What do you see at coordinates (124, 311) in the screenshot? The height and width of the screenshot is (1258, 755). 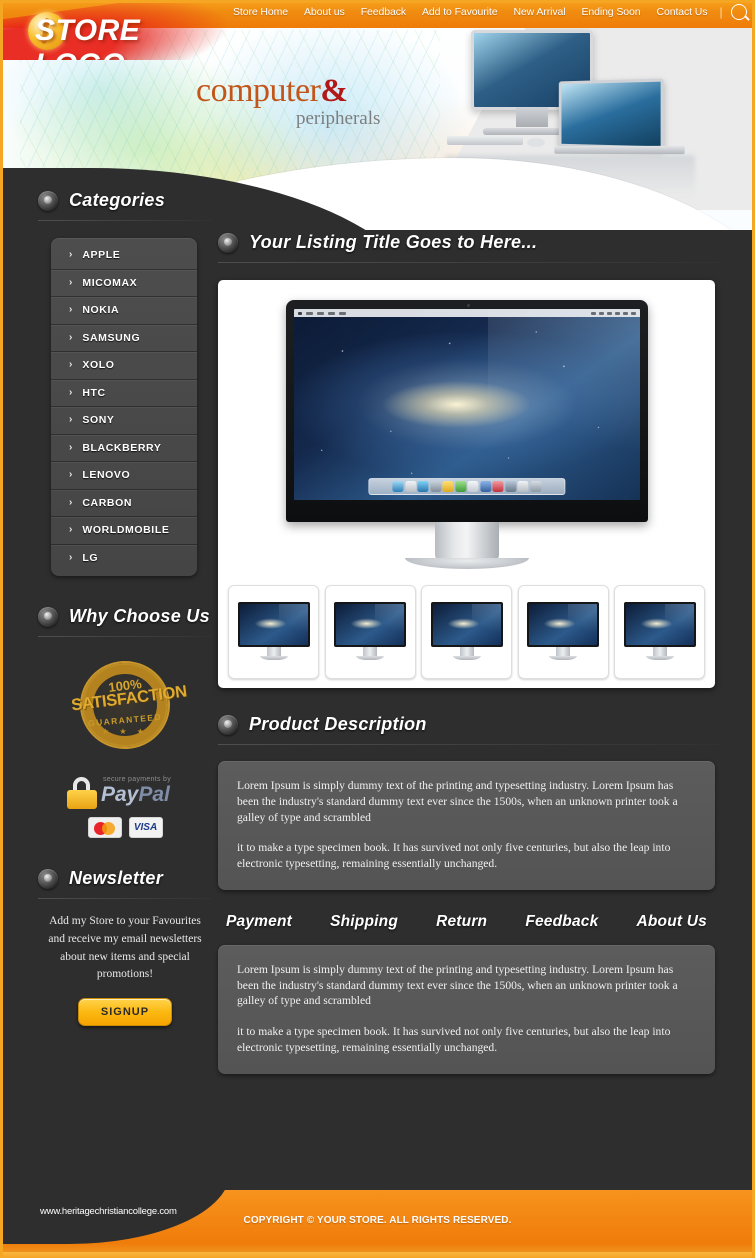 I see `sidebar-item-nokia: › NOKIA` at bounding box center [124, 311].